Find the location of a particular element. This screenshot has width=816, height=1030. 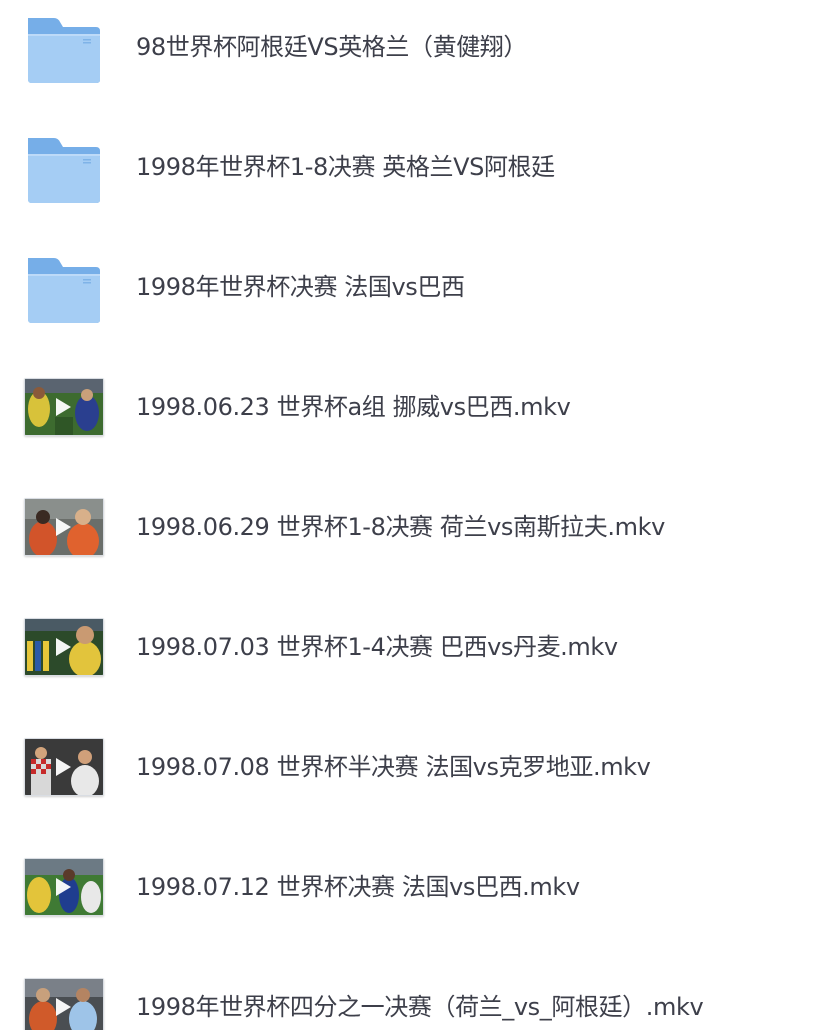

video-row: 1998.06.29 世界杯1-8决赛 荷兰vs南斯拉夫.mkv is located at coordinates (408, 540).